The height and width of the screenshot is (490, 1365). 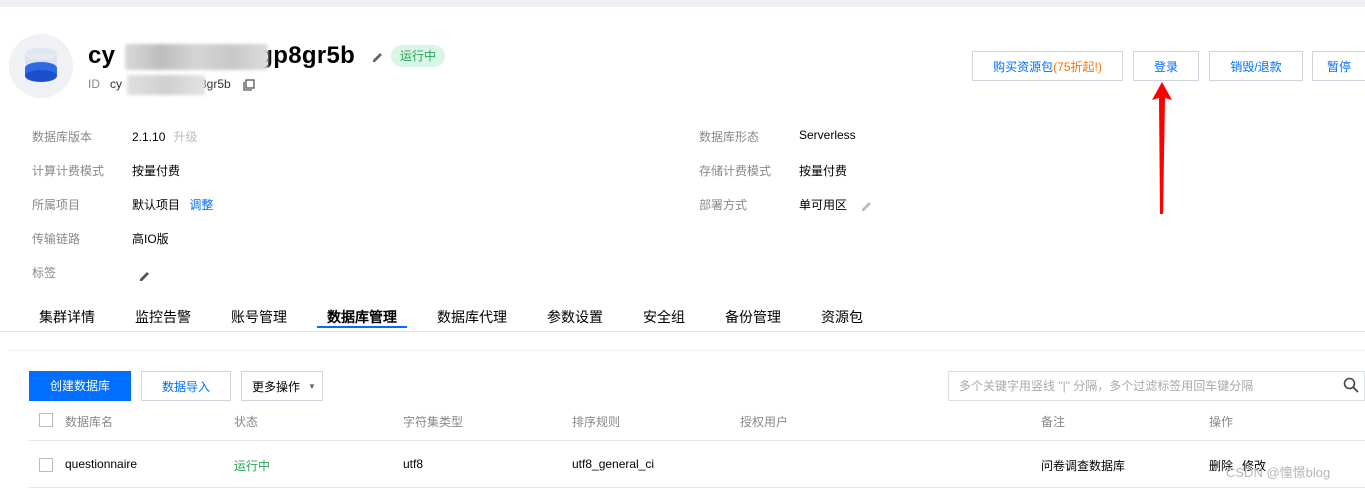 I want to click on buy-pack-discount: (75折起!), so click(x=1077, y=67).